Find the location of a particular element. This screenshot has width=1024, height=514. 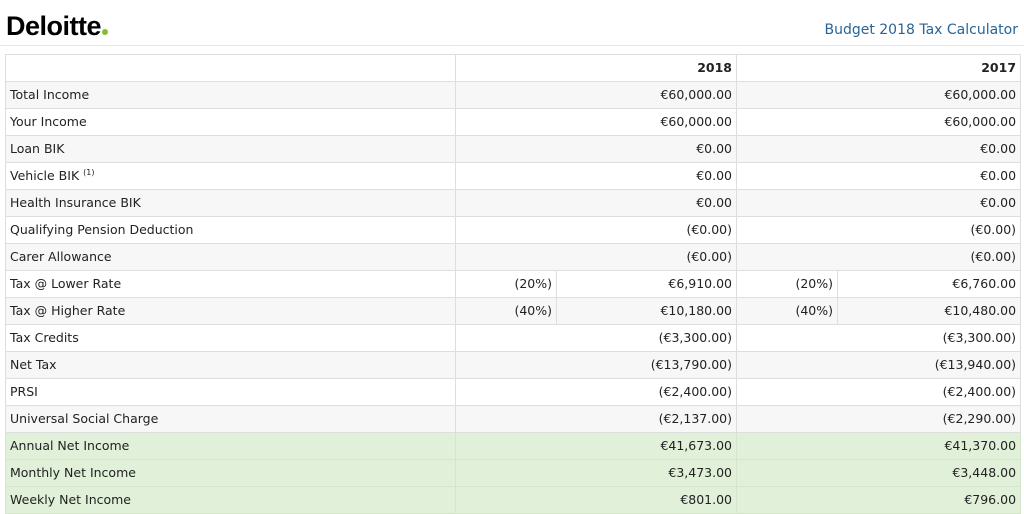

value-2018: €41,673.00 is located at coordinates (596, 446).